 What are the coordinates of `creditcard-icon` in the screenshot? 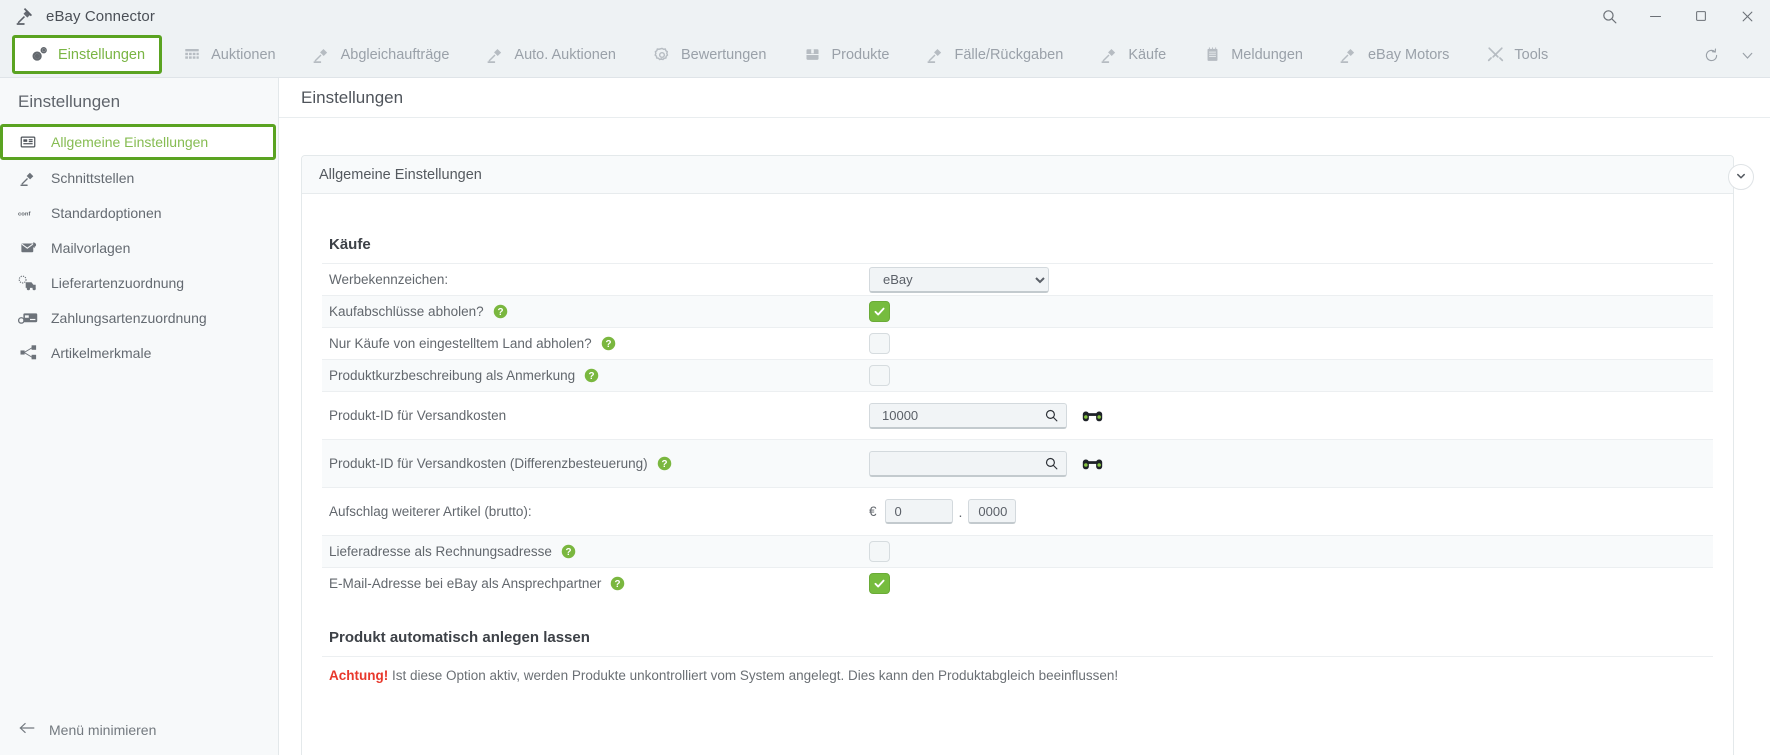 It's located at (28, 318).